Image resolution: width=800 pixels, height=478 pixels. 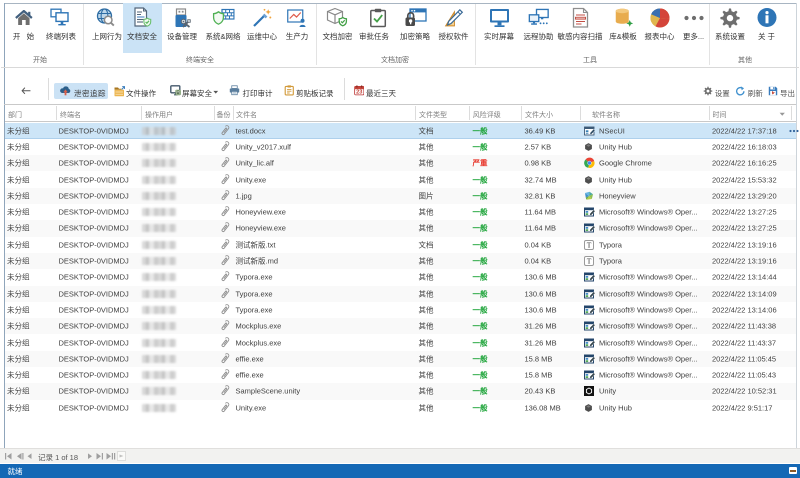 What do you see at coordinates (359, 93) in the screenshot?
I see `svg-text: 23` at bounding box center [359, 93].